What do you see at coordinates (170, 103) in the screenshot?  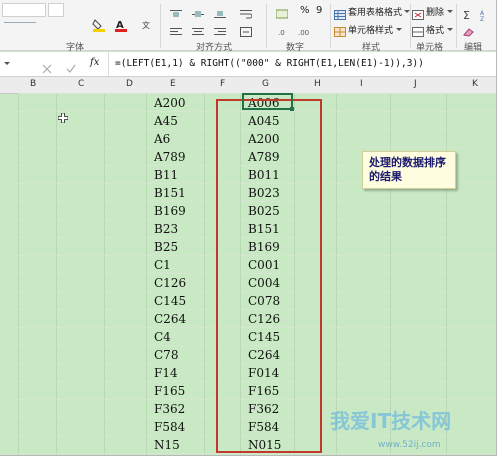 I see `cell-e1: A200` at bounding box center [170, 103].